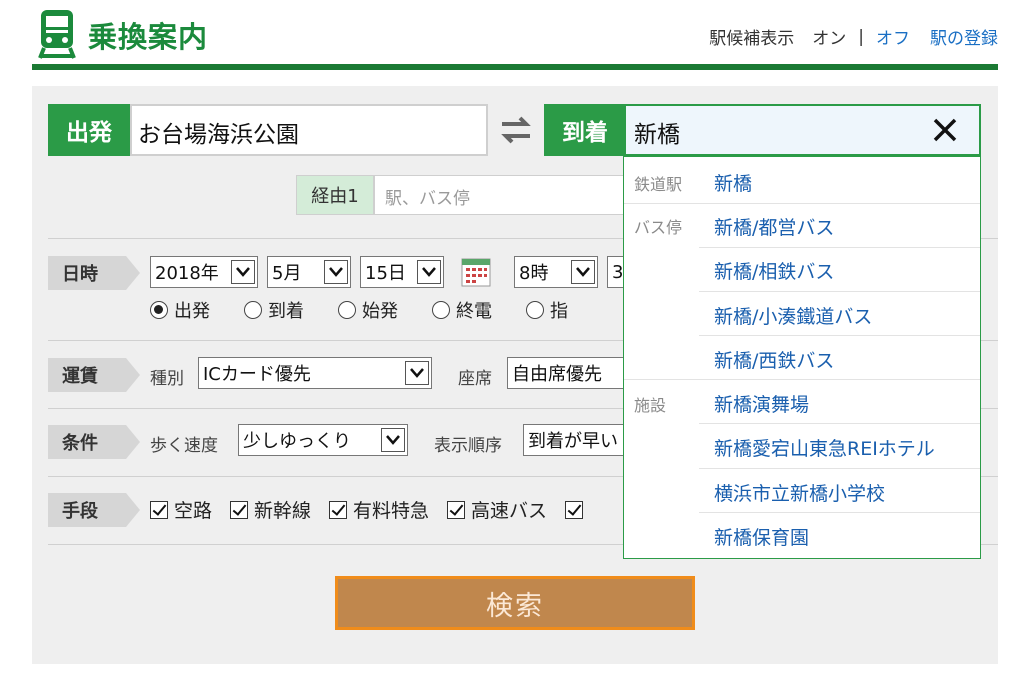  What do you see at coordinates (315, 373) in the screenshot?
I see `fare-type-select: ICカード優先` at bounding box center [315, 373].